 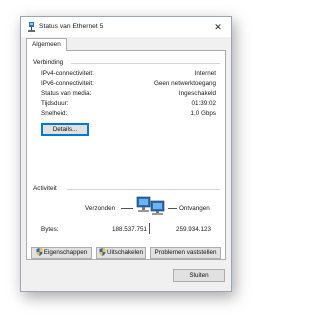 I want to click on speed-label: Snelheid:, so click(x=54, y=113).